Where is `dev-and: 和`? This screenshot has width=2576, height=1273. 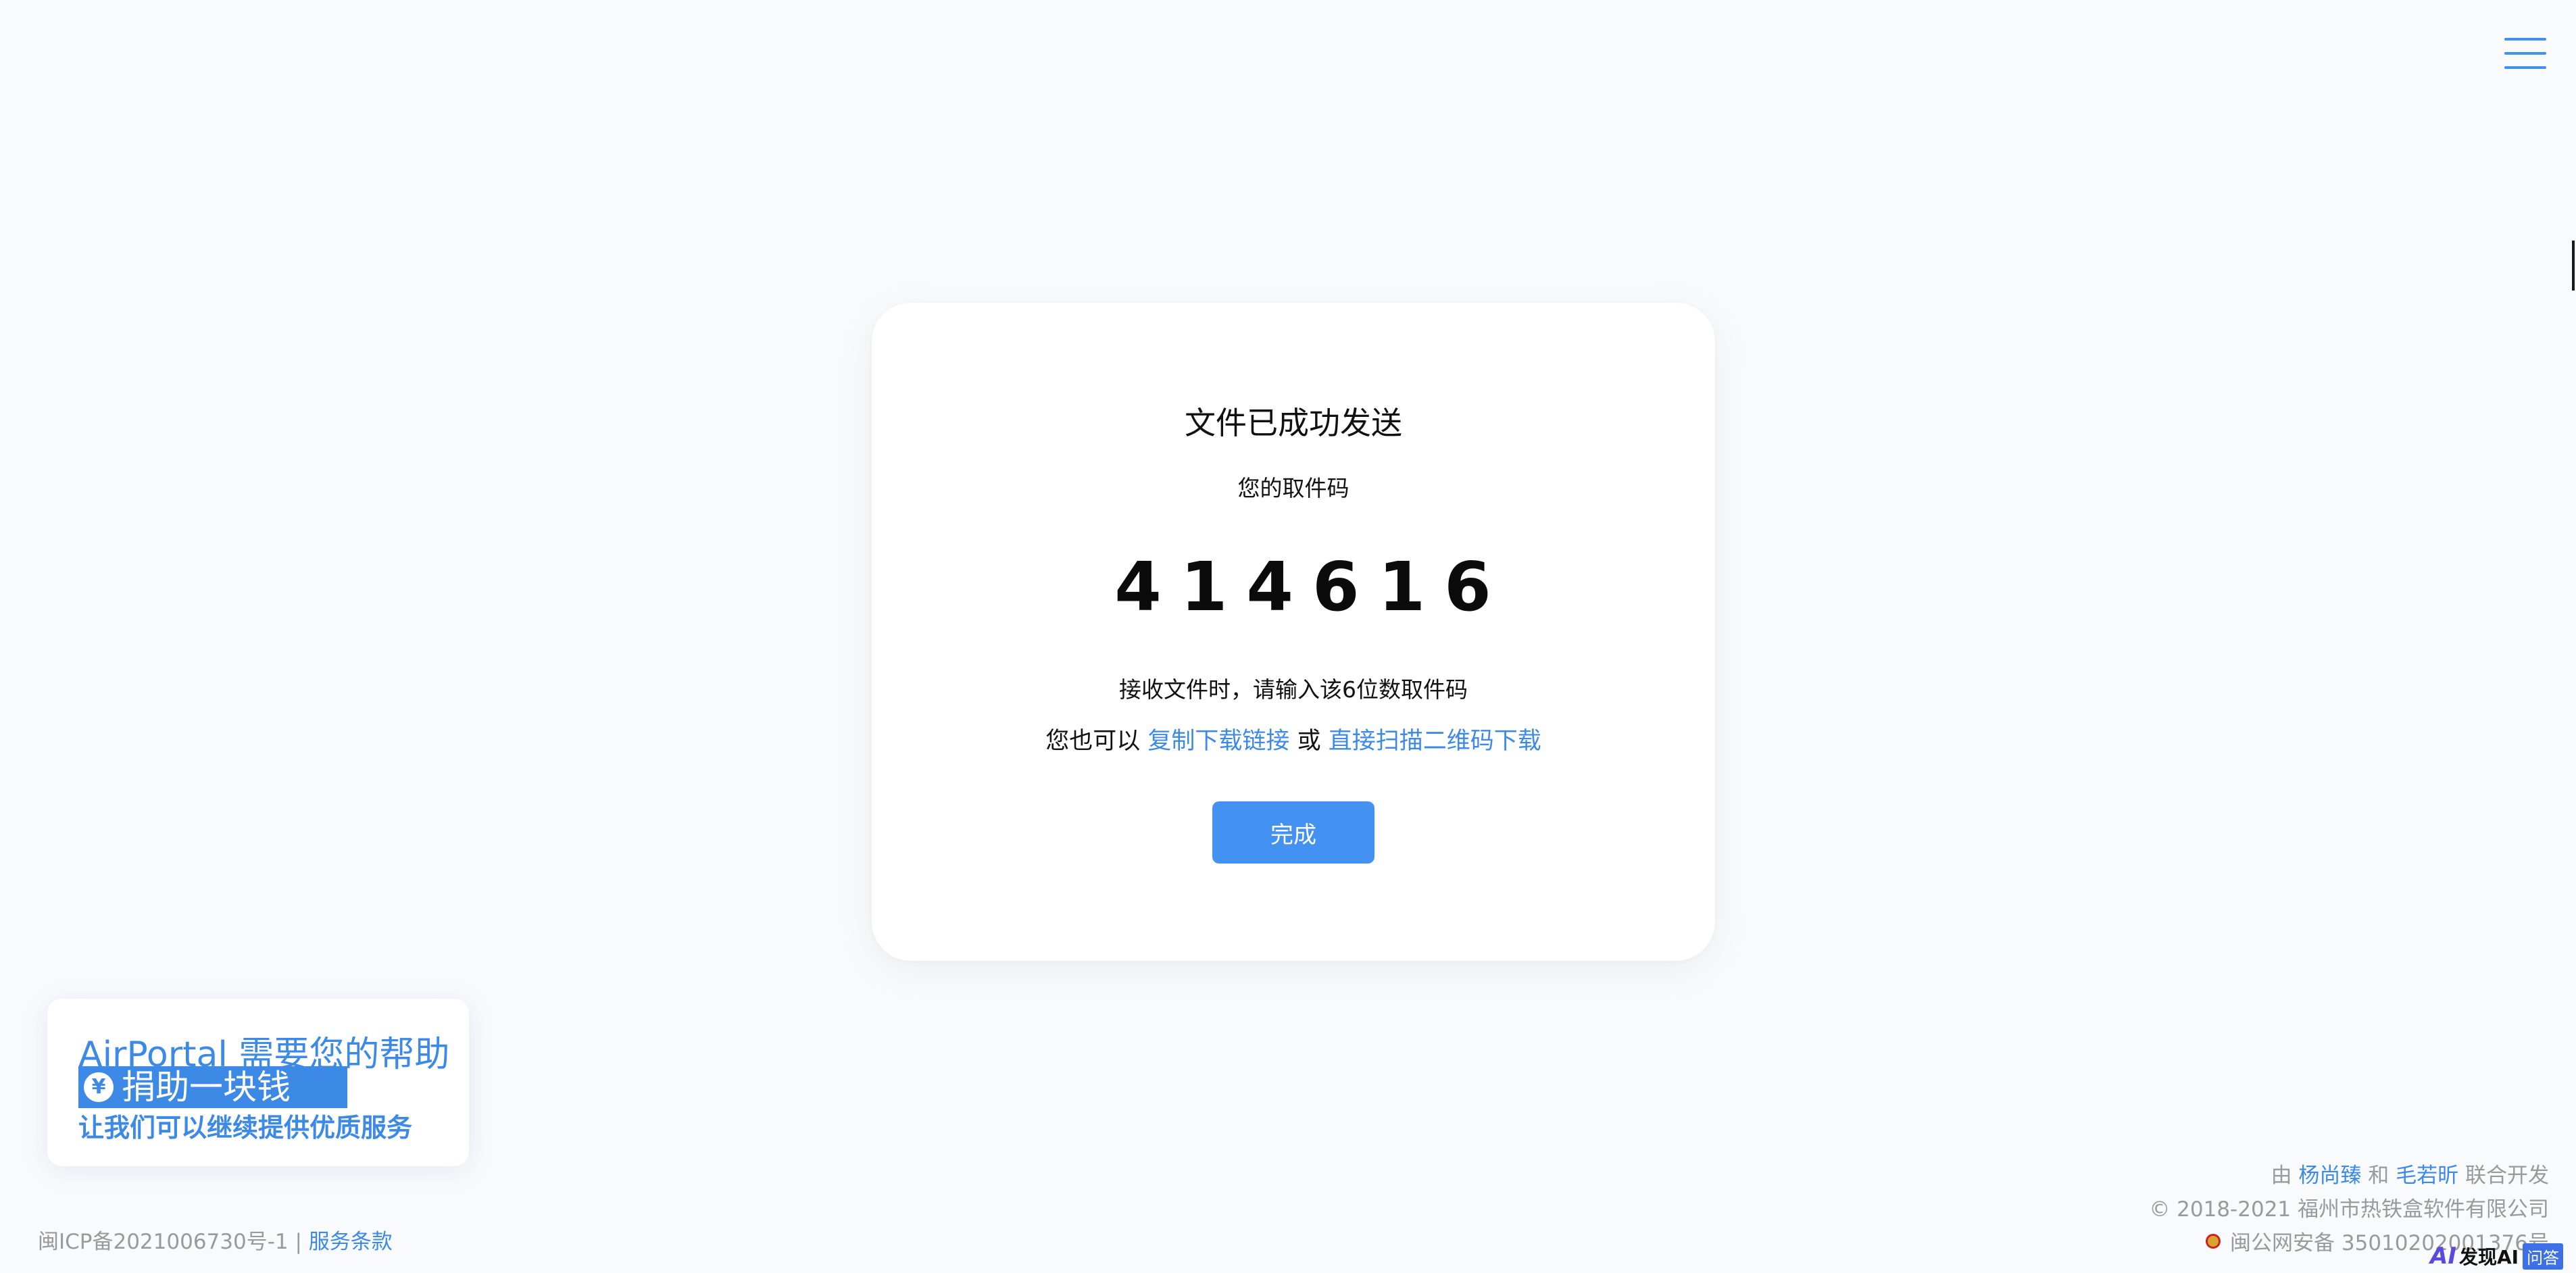
dev-and: 和 is located at coordinates (2378, 1176).